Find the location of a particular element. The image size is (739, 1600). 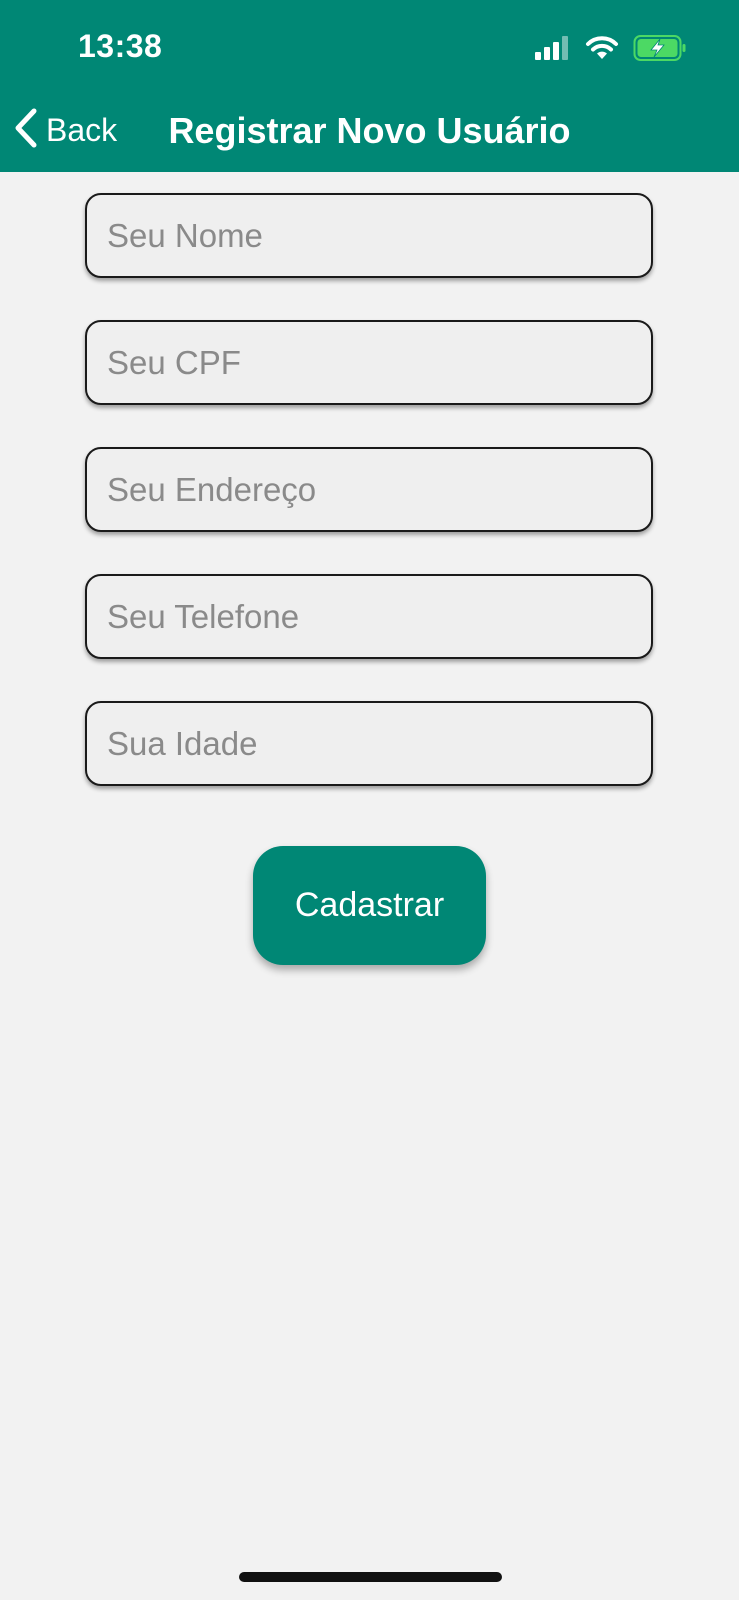

battery-charging-icon is located at coordinates (660, 50).